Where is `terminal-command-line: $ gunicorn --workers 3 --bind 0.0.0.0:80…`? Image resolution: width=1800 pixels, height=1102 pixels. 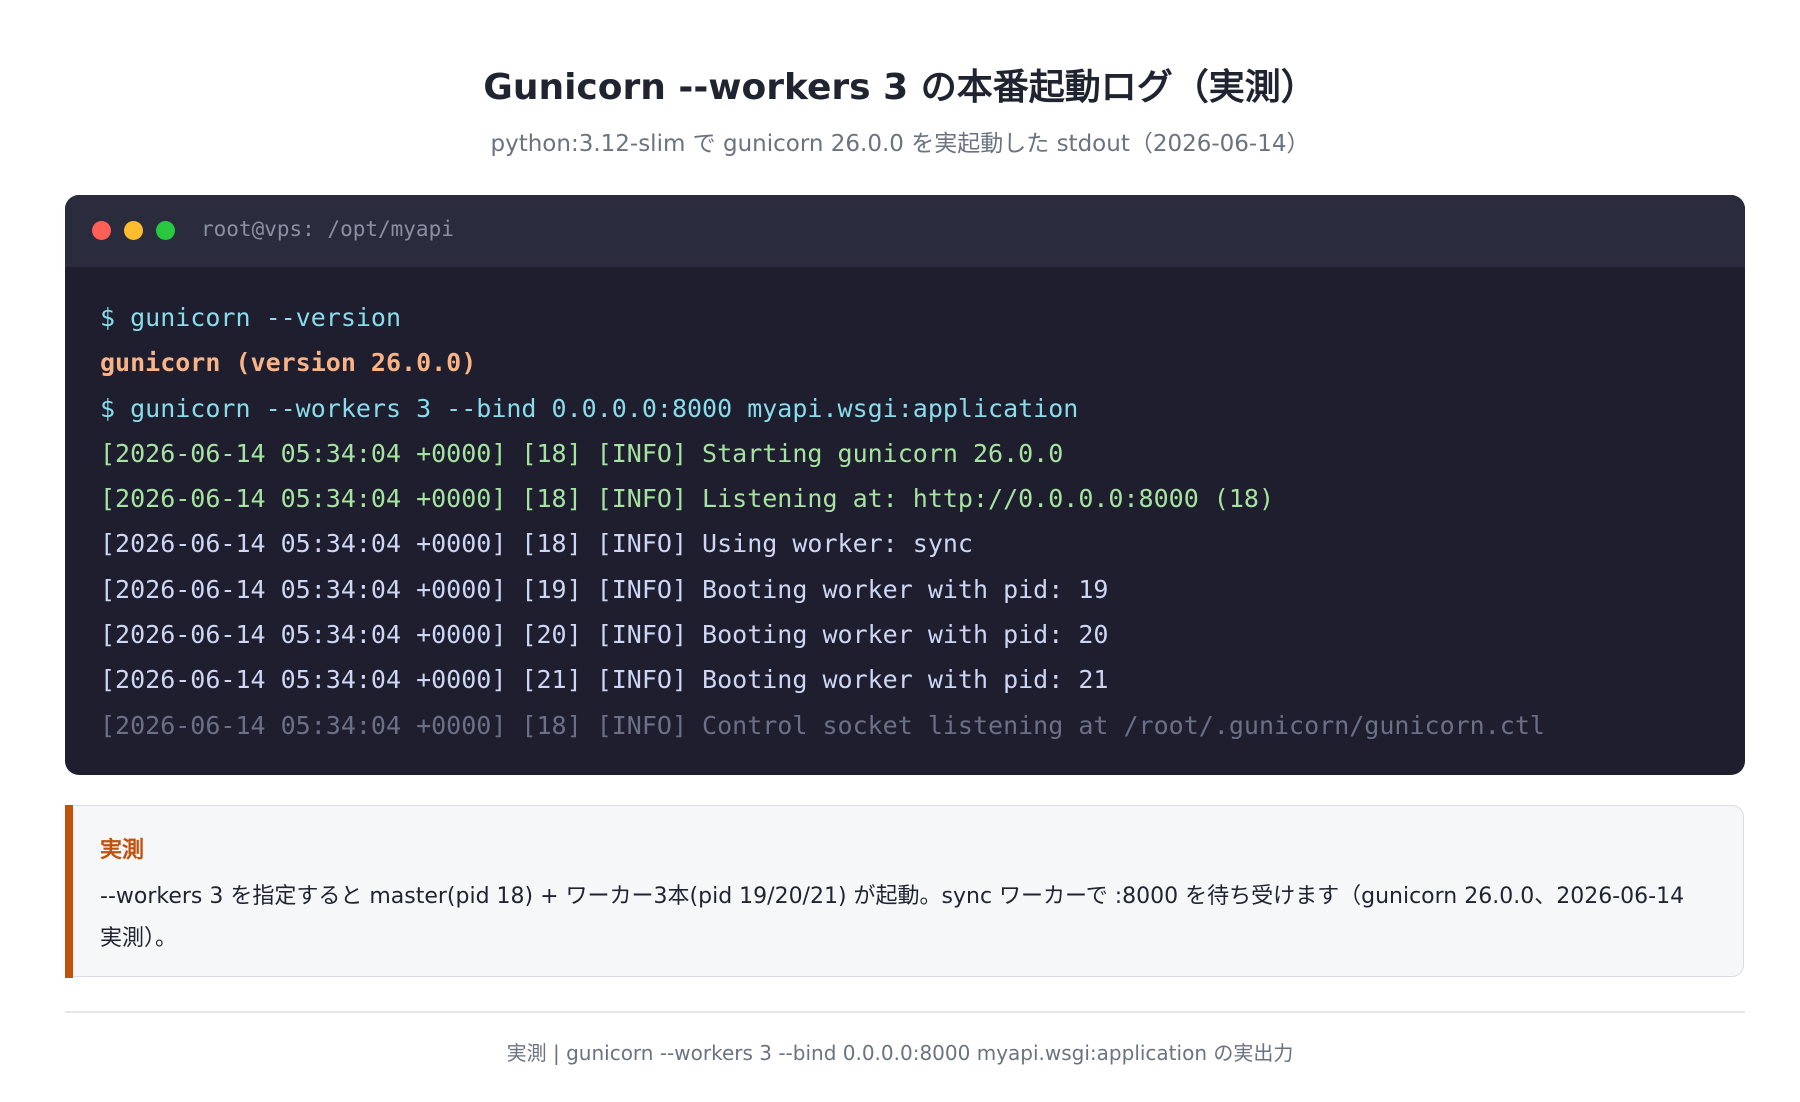 terminal-command-line: $ gunicorn --workers 3 --bind 0.0.0.0:80… is located at coordinates (589, 408).